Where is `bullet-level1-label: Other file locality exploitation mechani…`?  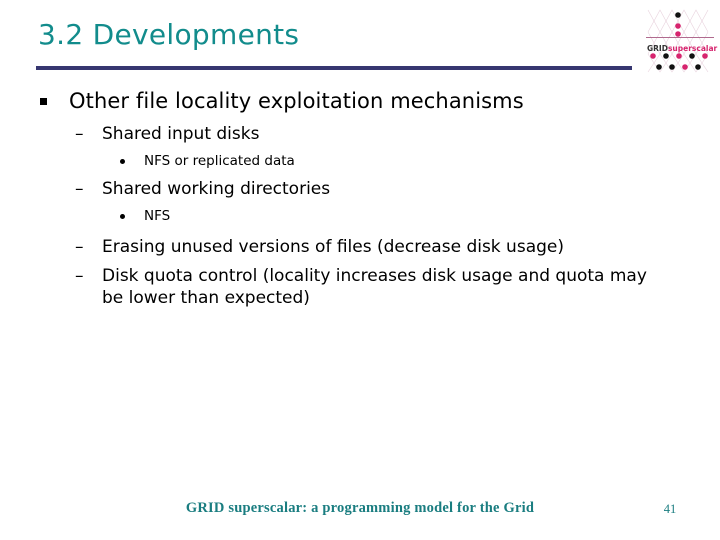
bullet-level1-label: Other file locality exploitation mechani… is located at coordinates (296, 101).